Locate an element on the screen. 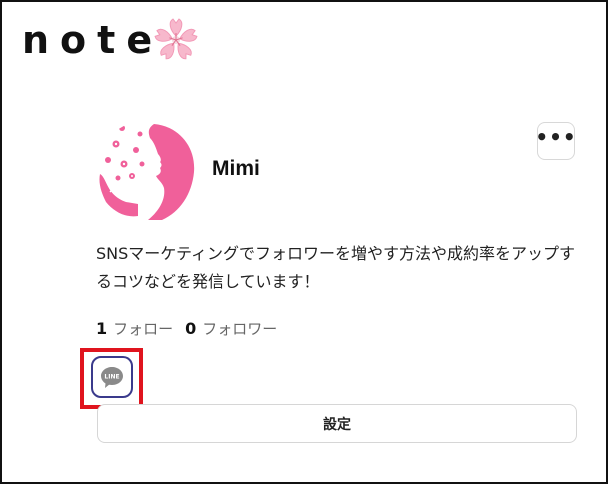 This screenshot has height=484, width=608. woman-silhouette-flowers-avatar is located at coordinates (147, 172).